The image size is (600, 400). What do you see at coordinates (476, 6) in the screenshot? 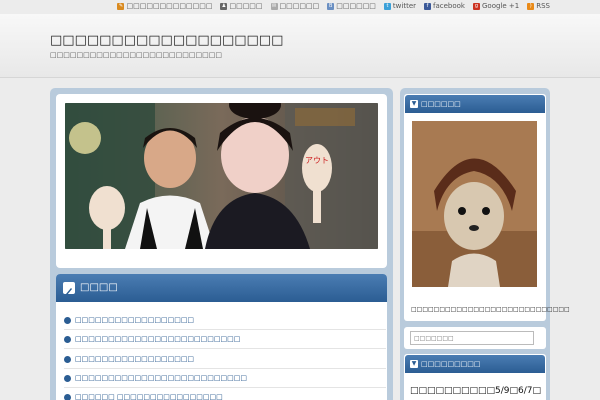
I see `google-plus-icon: g` at bounding box center [476, 6].